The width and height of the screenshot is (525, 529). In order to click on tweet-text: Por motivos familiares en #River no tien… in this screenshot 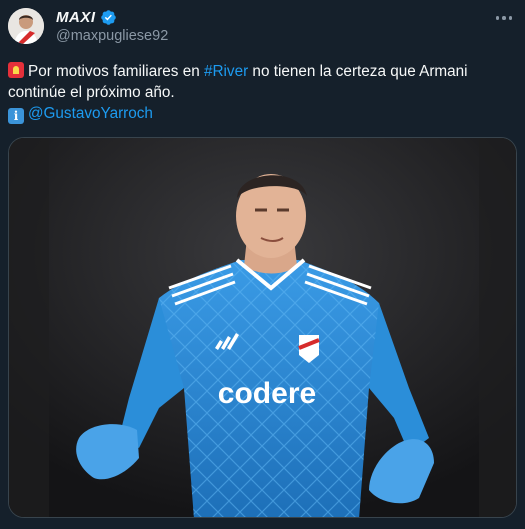, I will do `click(260, 92)`.